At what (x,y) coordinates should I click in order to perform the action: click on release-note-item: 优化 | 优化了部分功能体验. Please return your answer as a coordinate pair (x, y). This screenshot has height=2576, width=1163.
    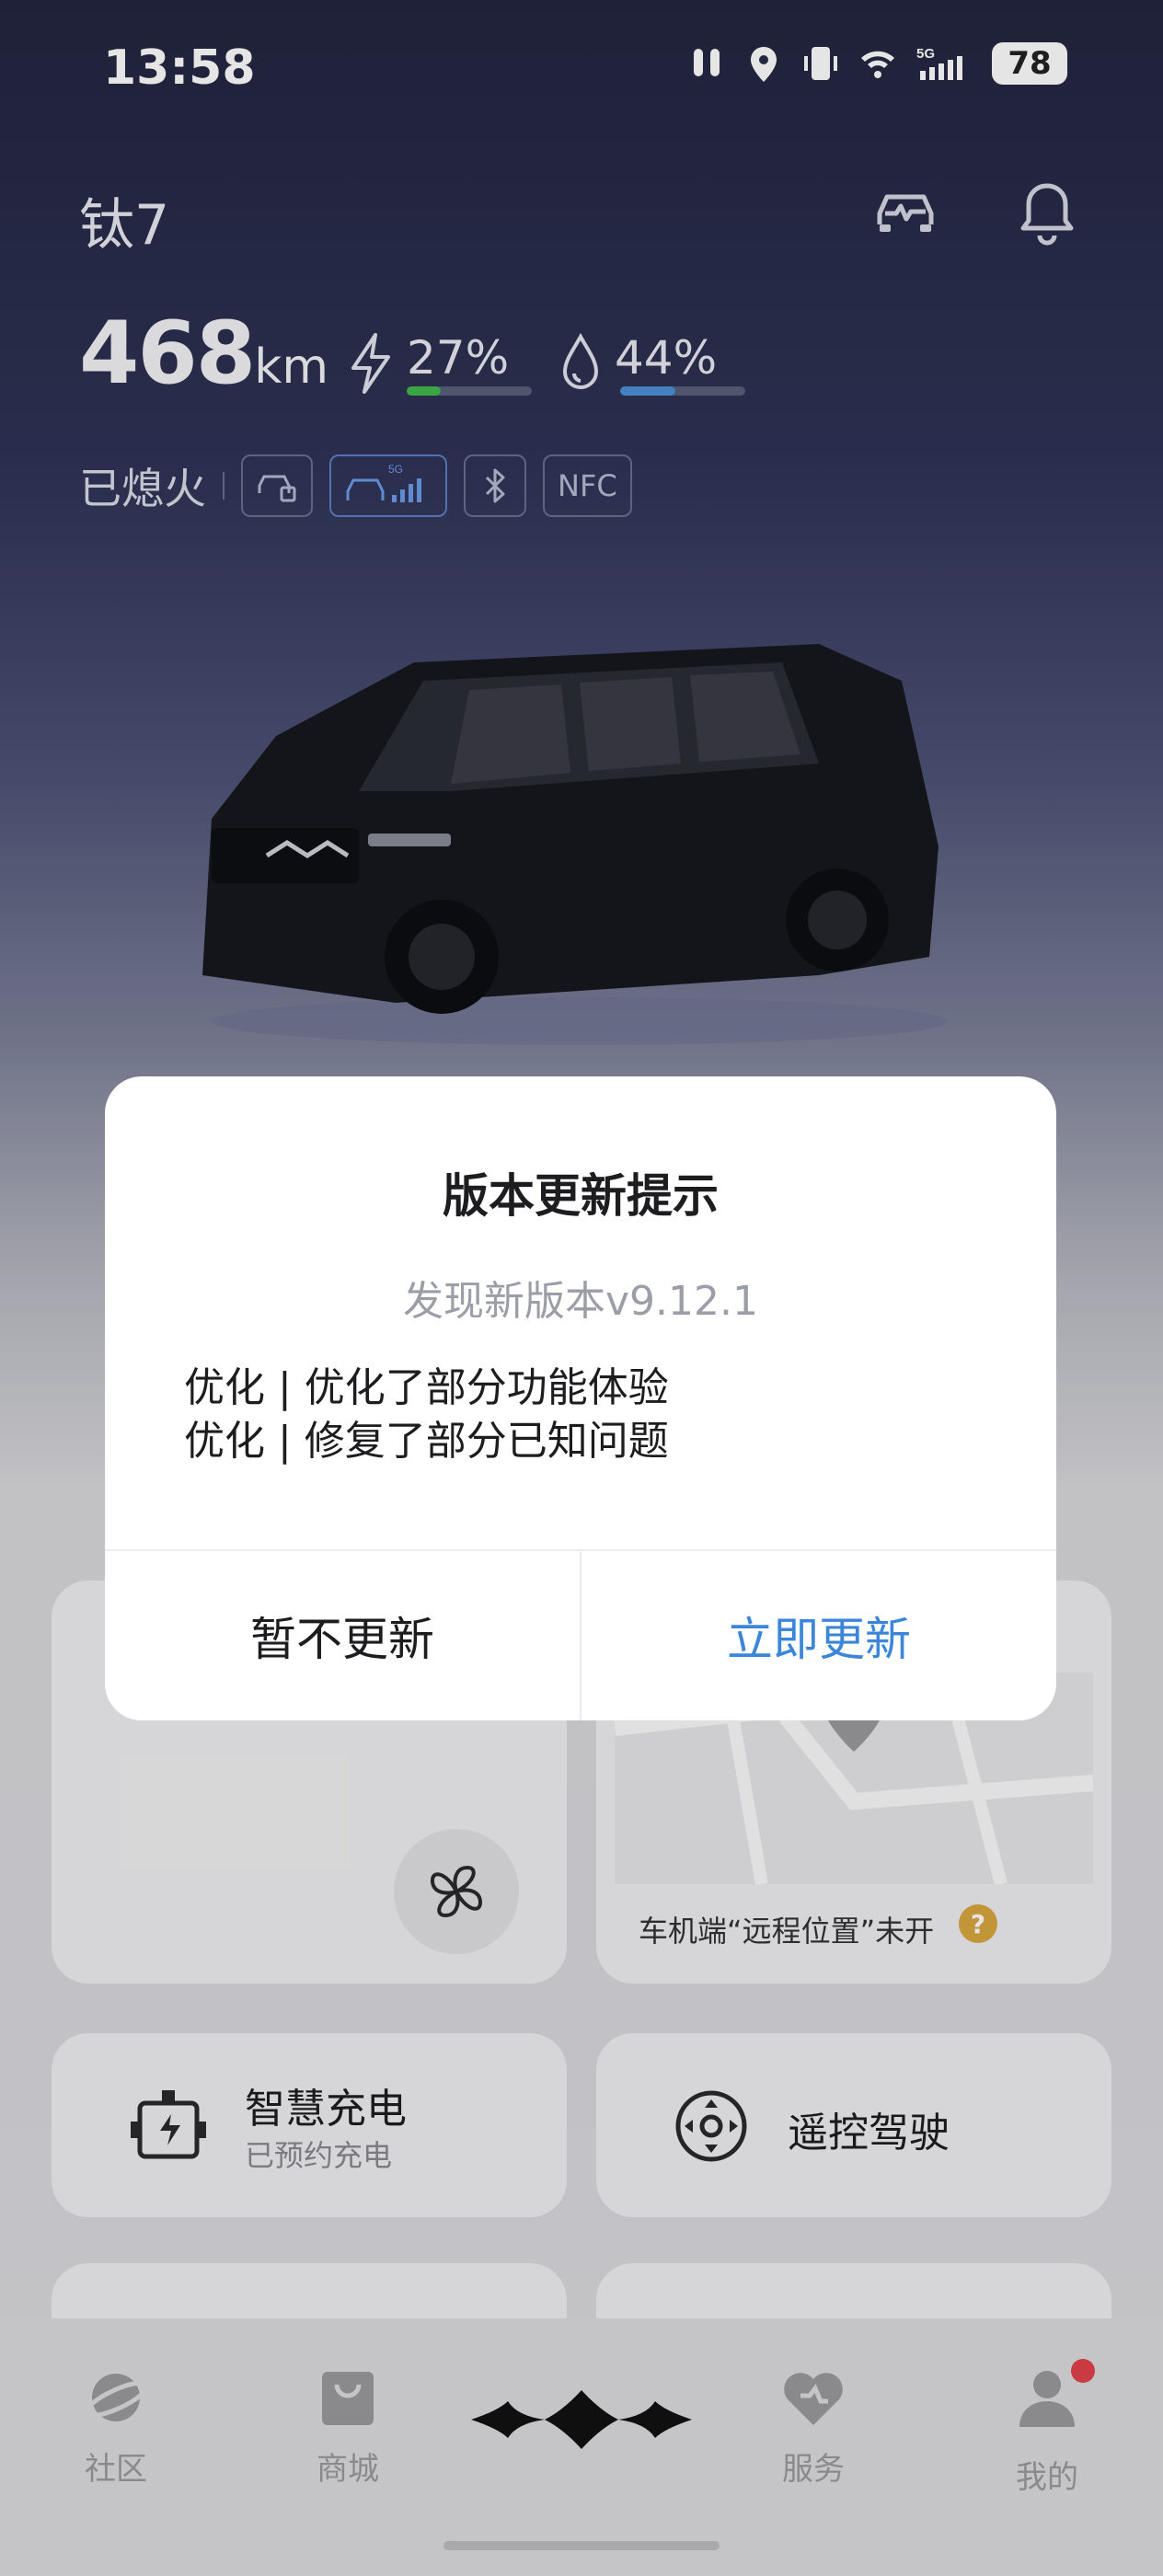
    Looking at the image, I should click on (427, 1387).